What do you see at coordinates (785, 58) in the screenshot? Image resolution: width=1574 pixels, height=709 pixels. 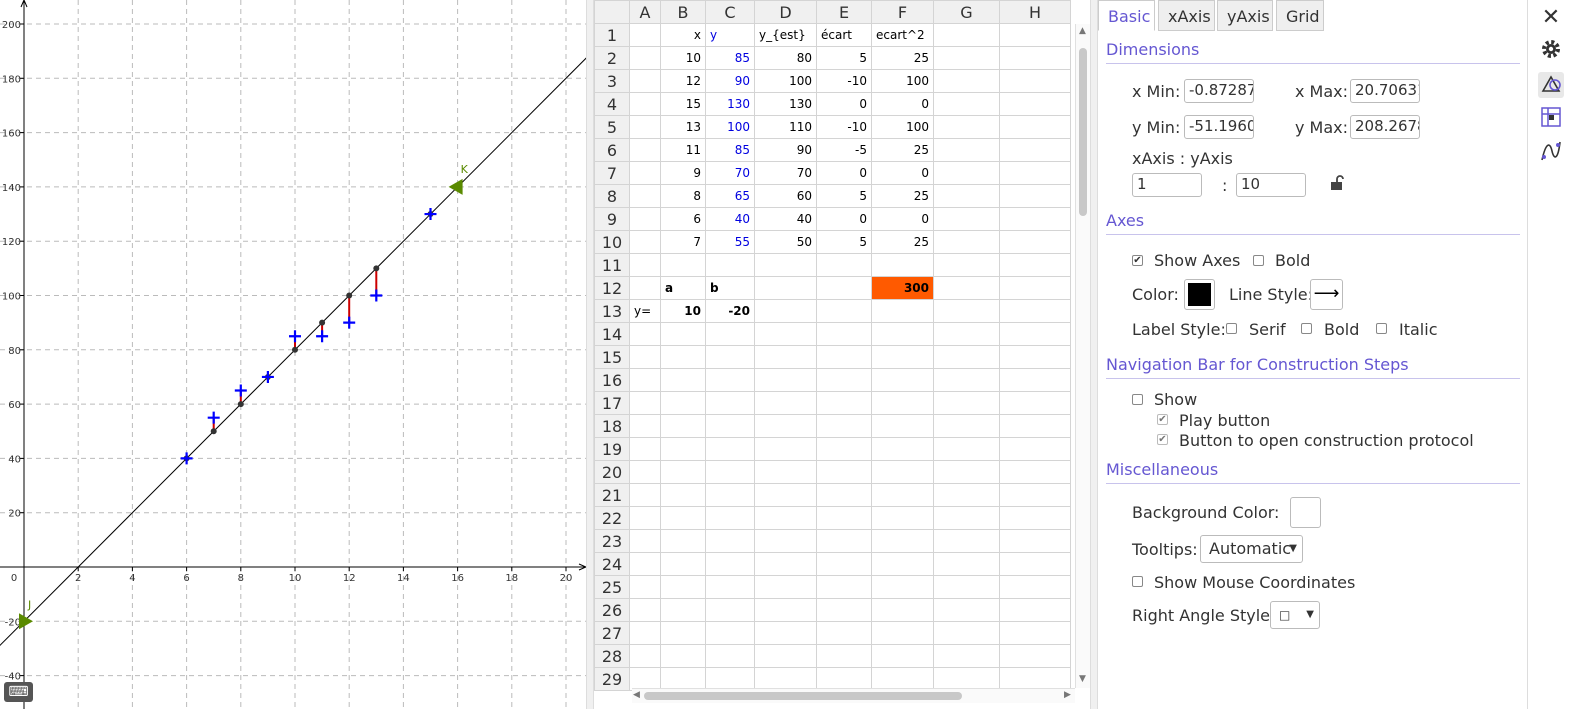 I see `spreadsheet-cell: 80` at bounding box center [785, 58].